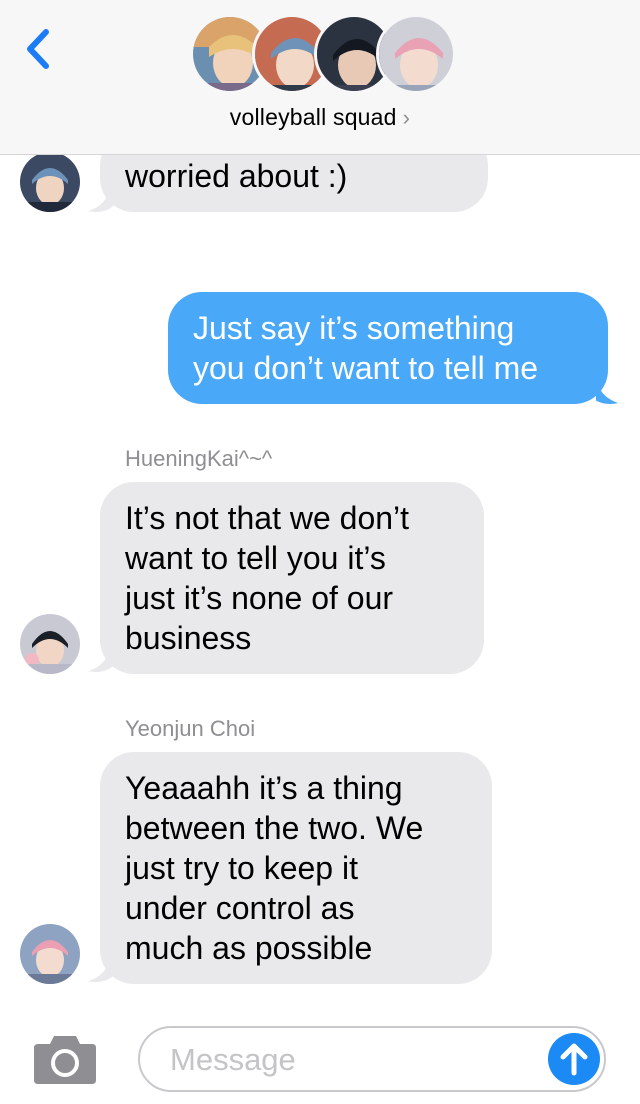 This screenshot has width=640, height=1104. I want to click on send-button, so click(574, 1059).